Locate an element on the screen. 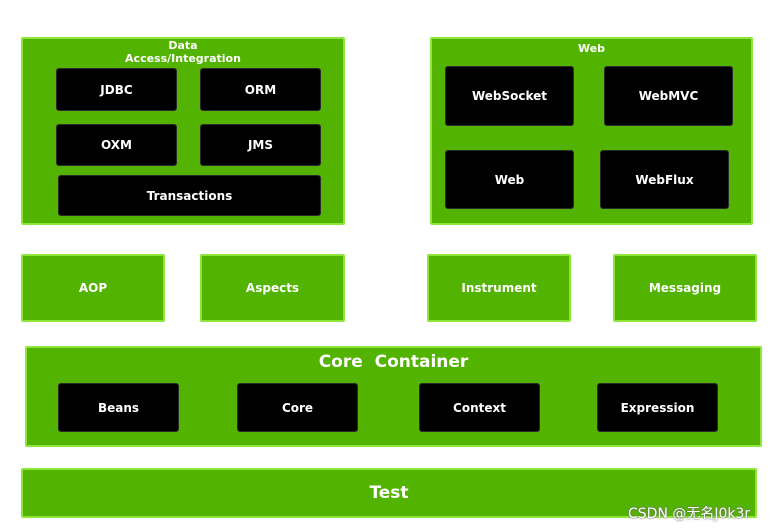  group-title: Access/Integration is located at coordinates (183, 58).